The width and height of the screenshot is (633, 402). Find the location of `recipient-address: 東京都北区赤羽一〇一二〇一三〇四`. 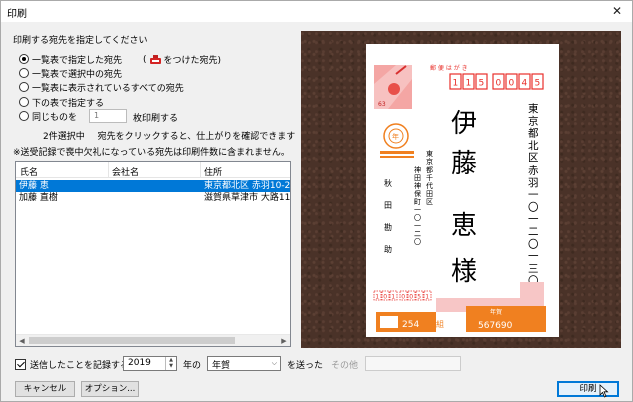

recipient-address: 東京都北区赤羽一〇一二〇一三〇四 is located at coordinates (533, 201).